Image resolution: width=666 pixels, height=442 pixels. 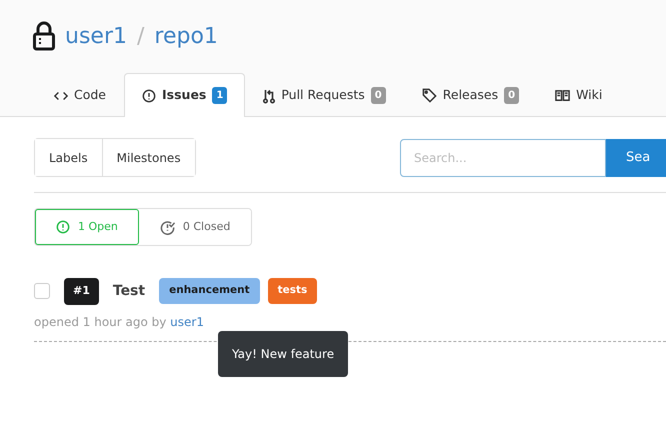 I want to click on issue-label: tests, so click(x=293, y=291).